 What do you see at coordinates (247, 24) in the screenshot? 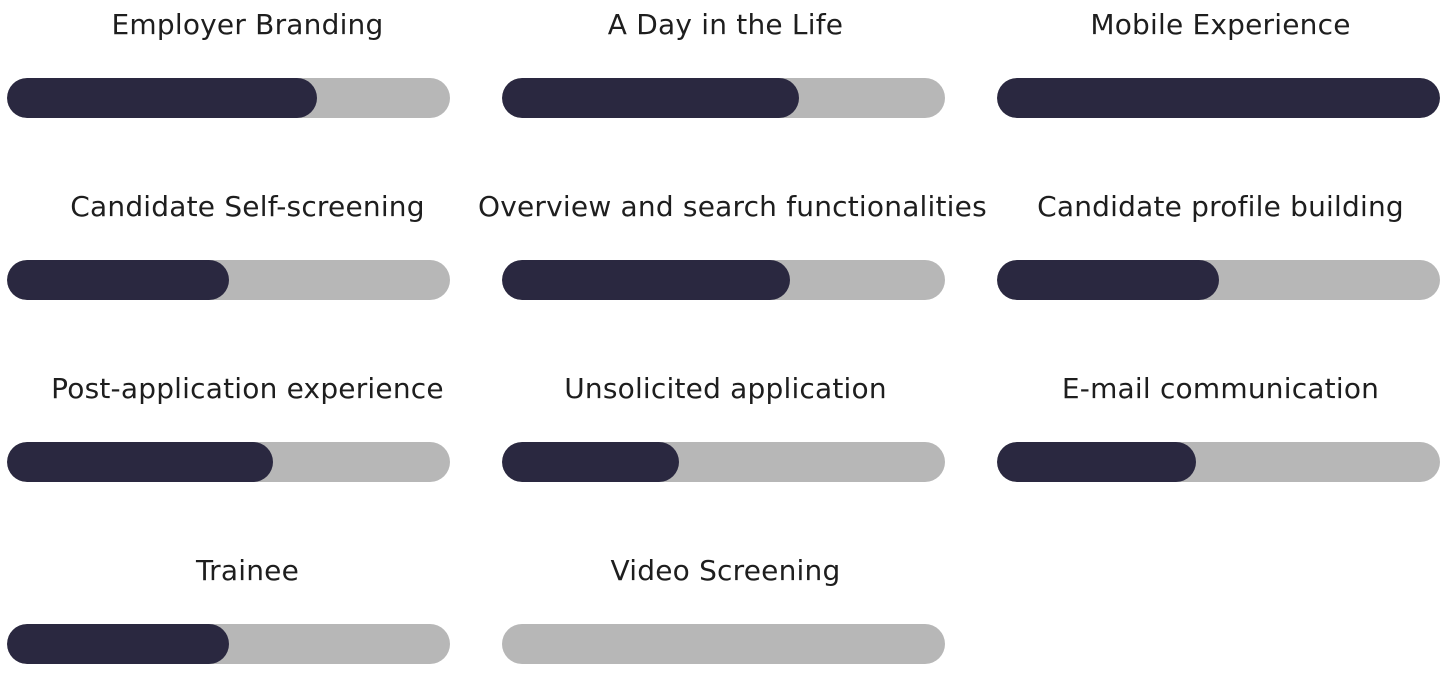
I see `skill-label: Employer Branding` at bounding box center [247, 24].